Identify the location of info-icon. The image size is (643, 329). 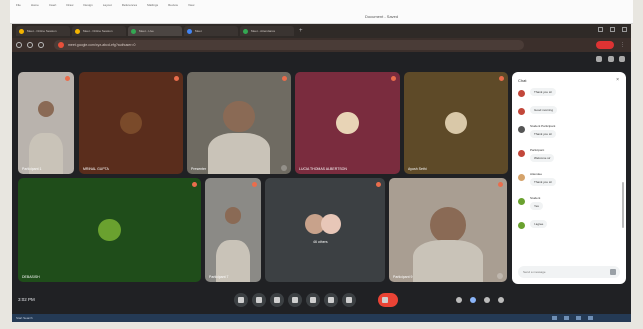
(459, 300).